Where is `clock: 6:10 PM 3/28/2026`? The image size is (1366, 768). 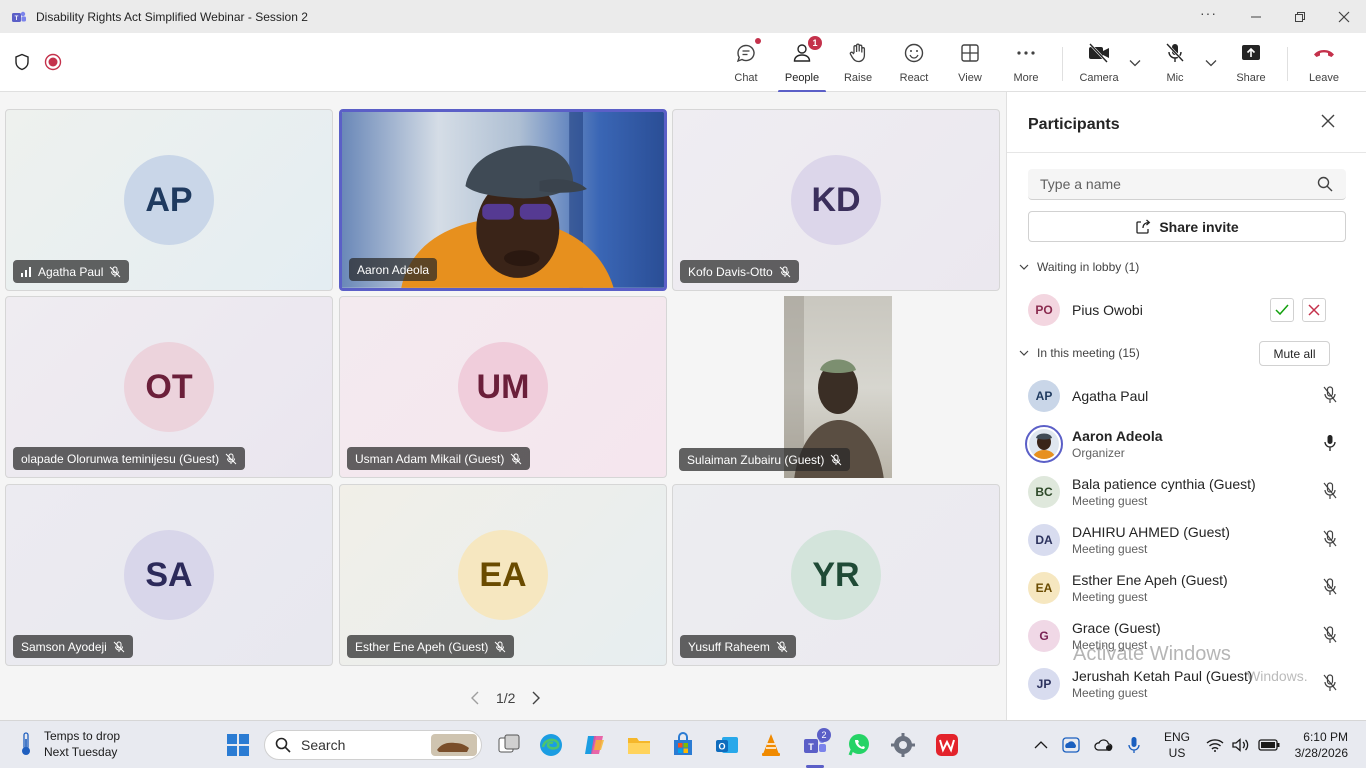 clock: 6:10 PM 3/28/2026 is located at coordinates (1319, 744).